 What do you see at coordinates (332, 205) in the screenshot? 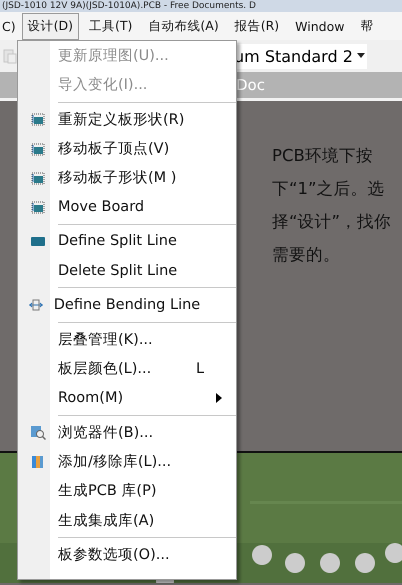
I see `note-text: PCB环境下按下“1”之后。选择“设计”，找你需要的。` at bounding box center [332, 205].